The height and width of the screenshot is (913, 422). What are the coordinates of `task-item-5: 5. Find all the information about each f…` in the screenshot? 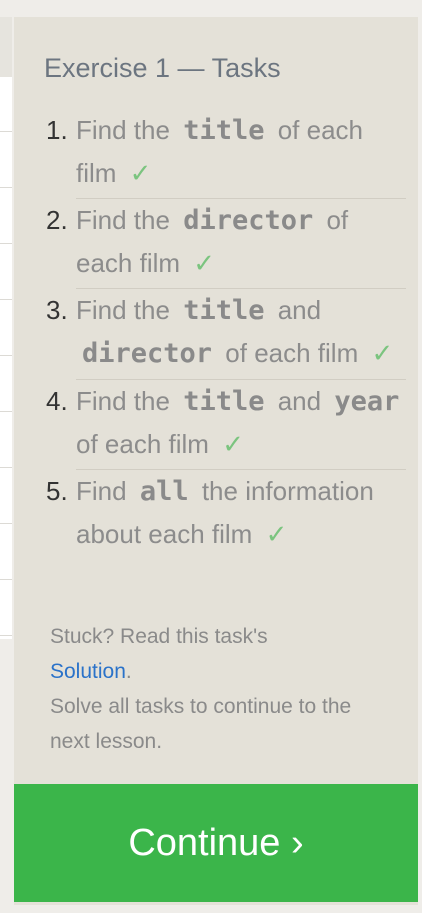 It's located at (226, 514).